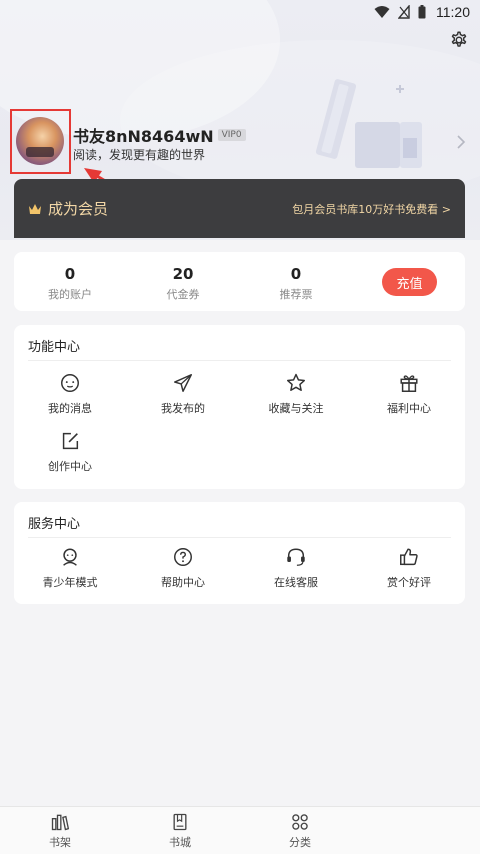  What do you see at coordinates (382, 12) in the screenshot?
I see `wifi-icon` at bounding box center [382, 12].